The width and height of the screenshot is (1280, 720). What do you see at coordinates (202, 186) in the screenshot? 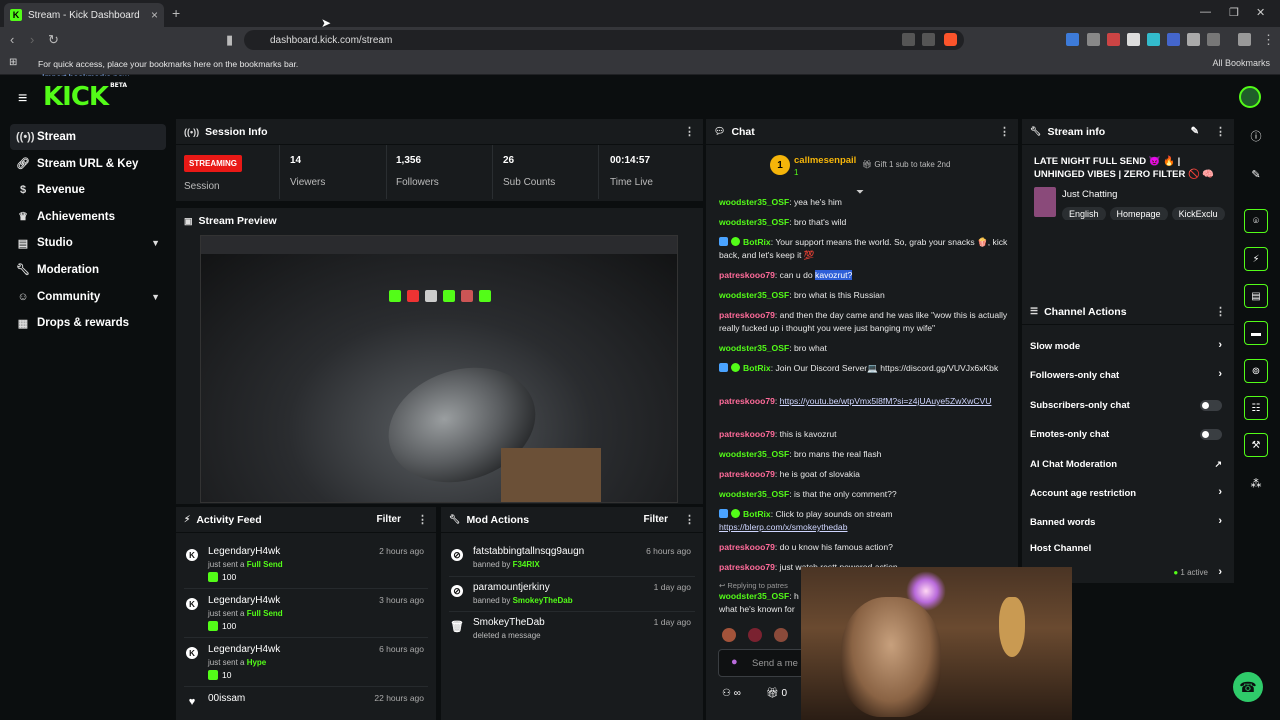
I see `session-stat: Session` at bounding box center [202, 186].